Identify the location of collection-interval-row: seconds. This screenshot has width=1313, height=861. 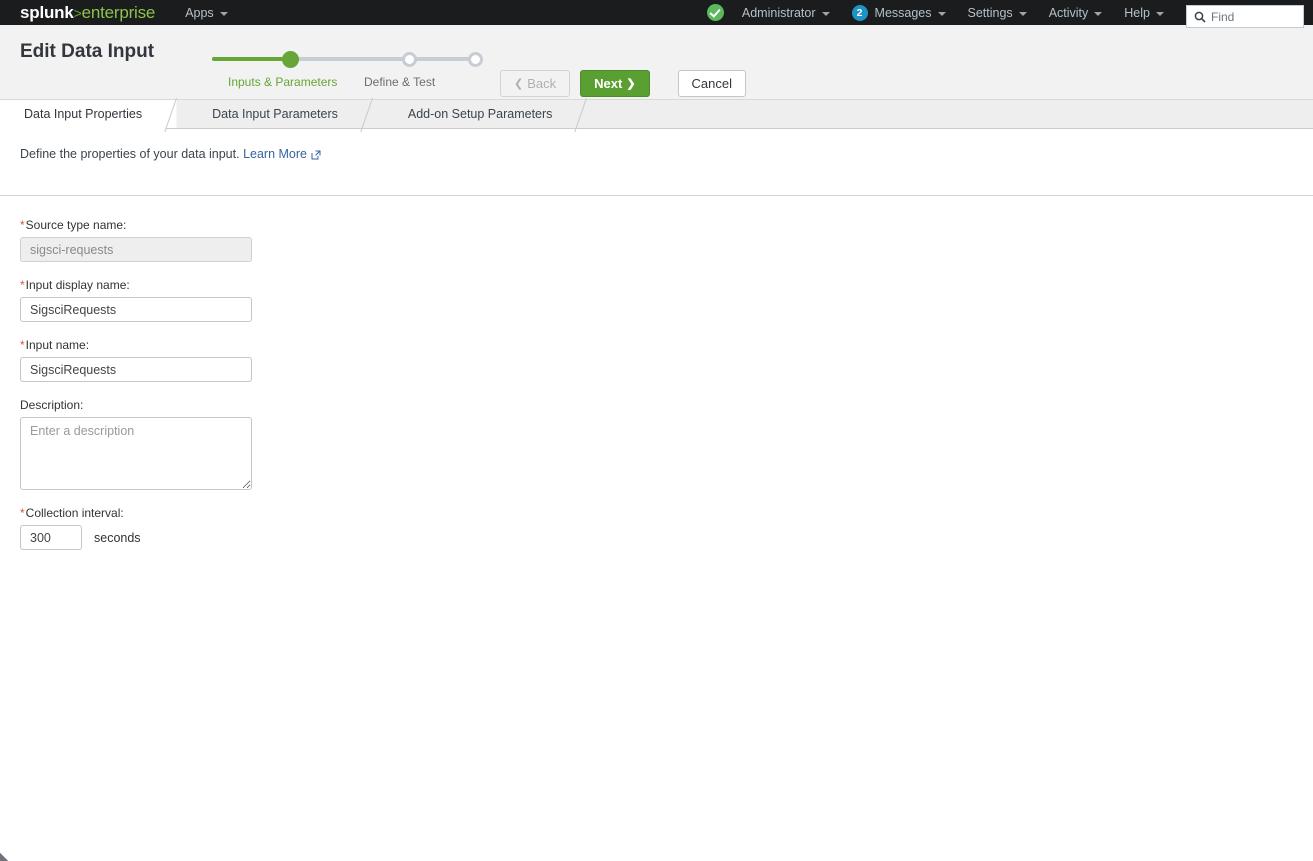
(666, 537).